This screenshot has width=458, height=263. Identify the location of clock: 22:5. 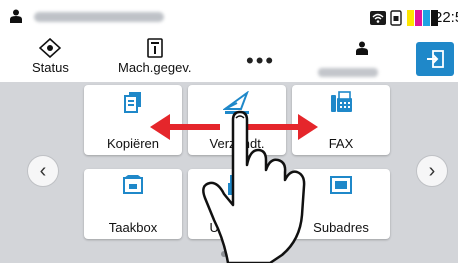
(446, 17).